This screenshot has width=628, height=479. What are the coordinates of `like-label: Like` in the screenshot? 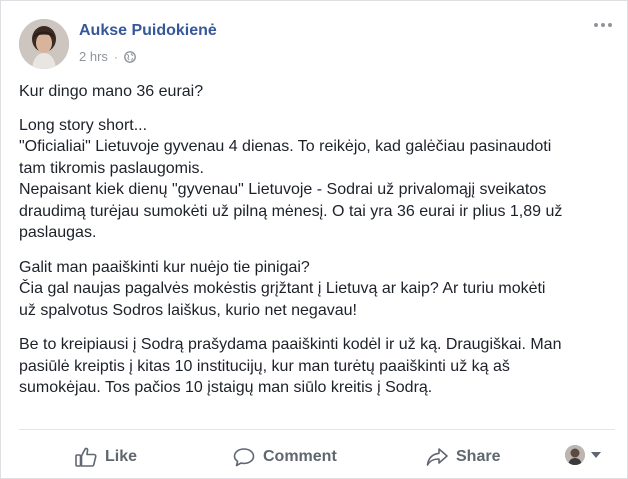 It's located at (121, 456).